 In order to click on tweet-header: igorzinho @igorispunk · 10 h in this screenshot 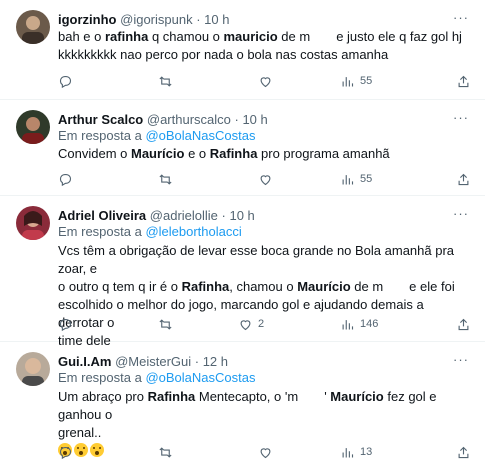, I will do `click(143, 19)`.